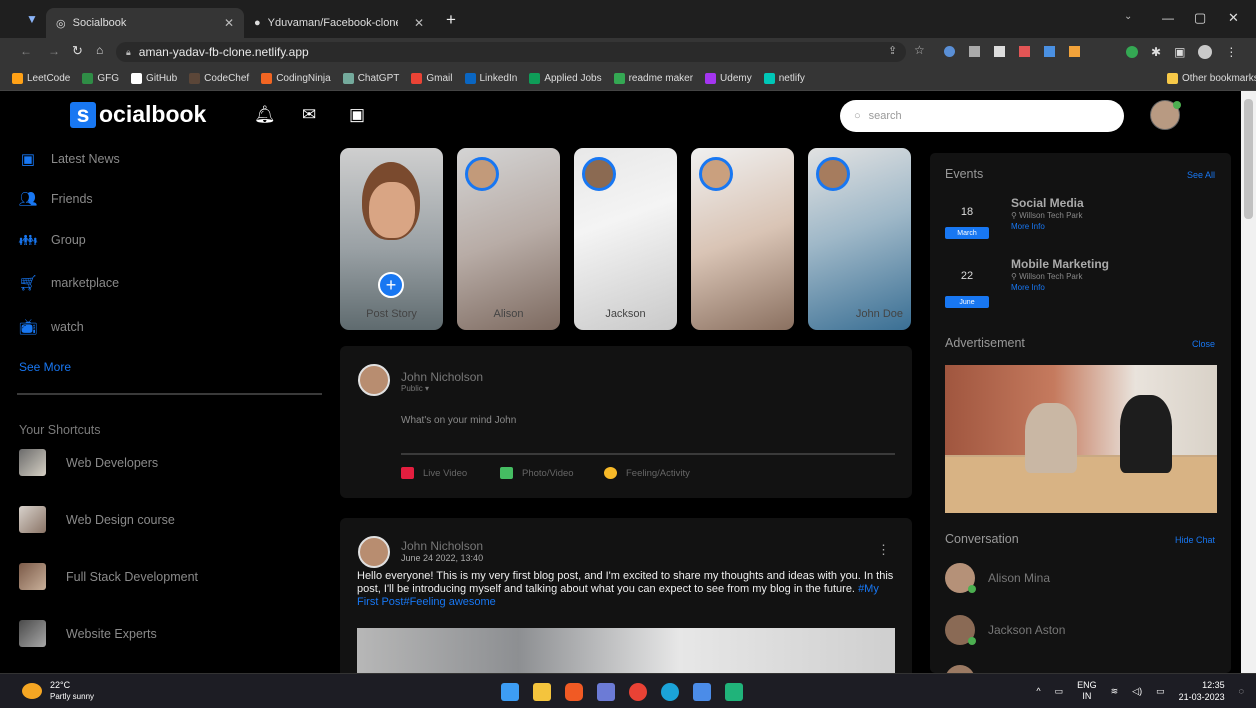 This screenshot has width=1256, height=708. Describe the element at coordinates (69, 159) in the screenshot. I see `sidebar-item-latest-news: ▣ Latest News` at that location.